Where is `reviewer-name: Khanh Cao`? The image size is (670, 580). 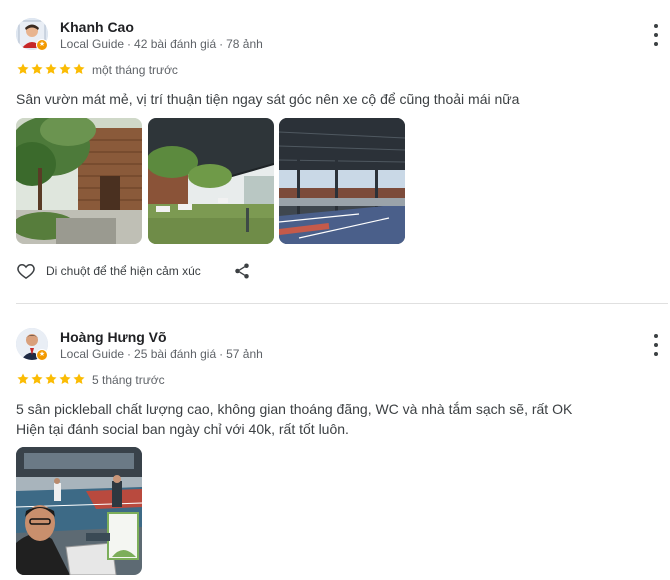 reviewer-name: Khanh Cao is located at coordinates (97, 27).